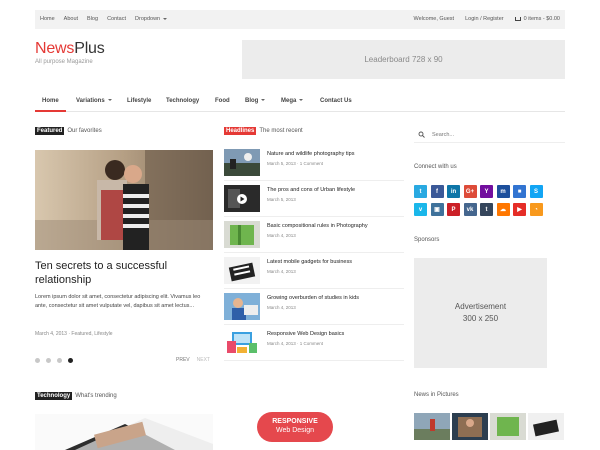 Image resolution: width=600 pixels, height=450 pixels. I want to click on top-nav-blog: Blog, so click(92, 19).